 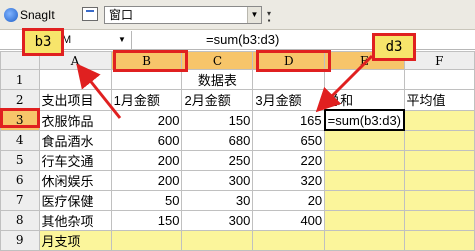 What do you see at coordinates (364, 220) in the screenshot?
I see `cell-e8` at bounding box center [364, 220].